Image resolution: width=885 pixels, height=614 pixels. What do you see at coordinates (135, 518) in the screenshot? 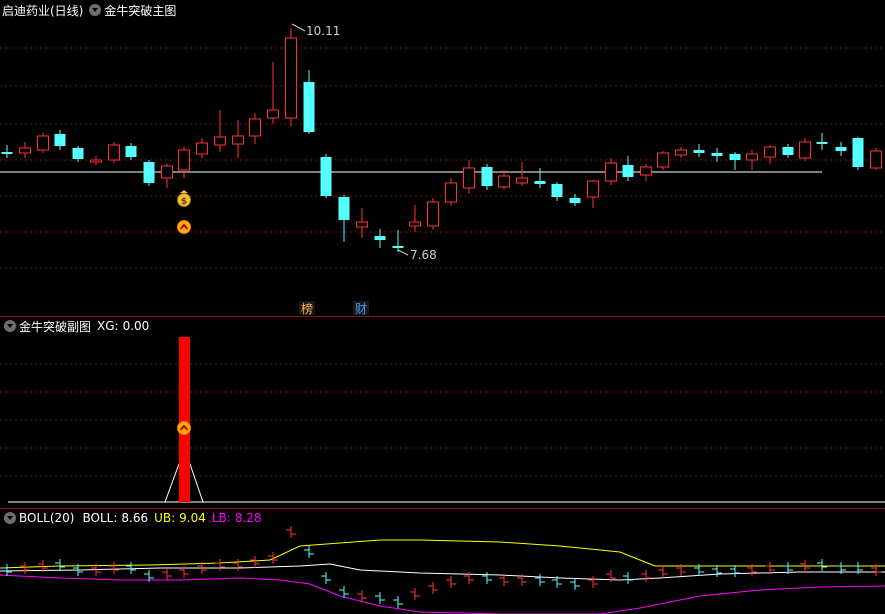
I see `boll-mid-value: 8.66` at bounding box center [135, 518].